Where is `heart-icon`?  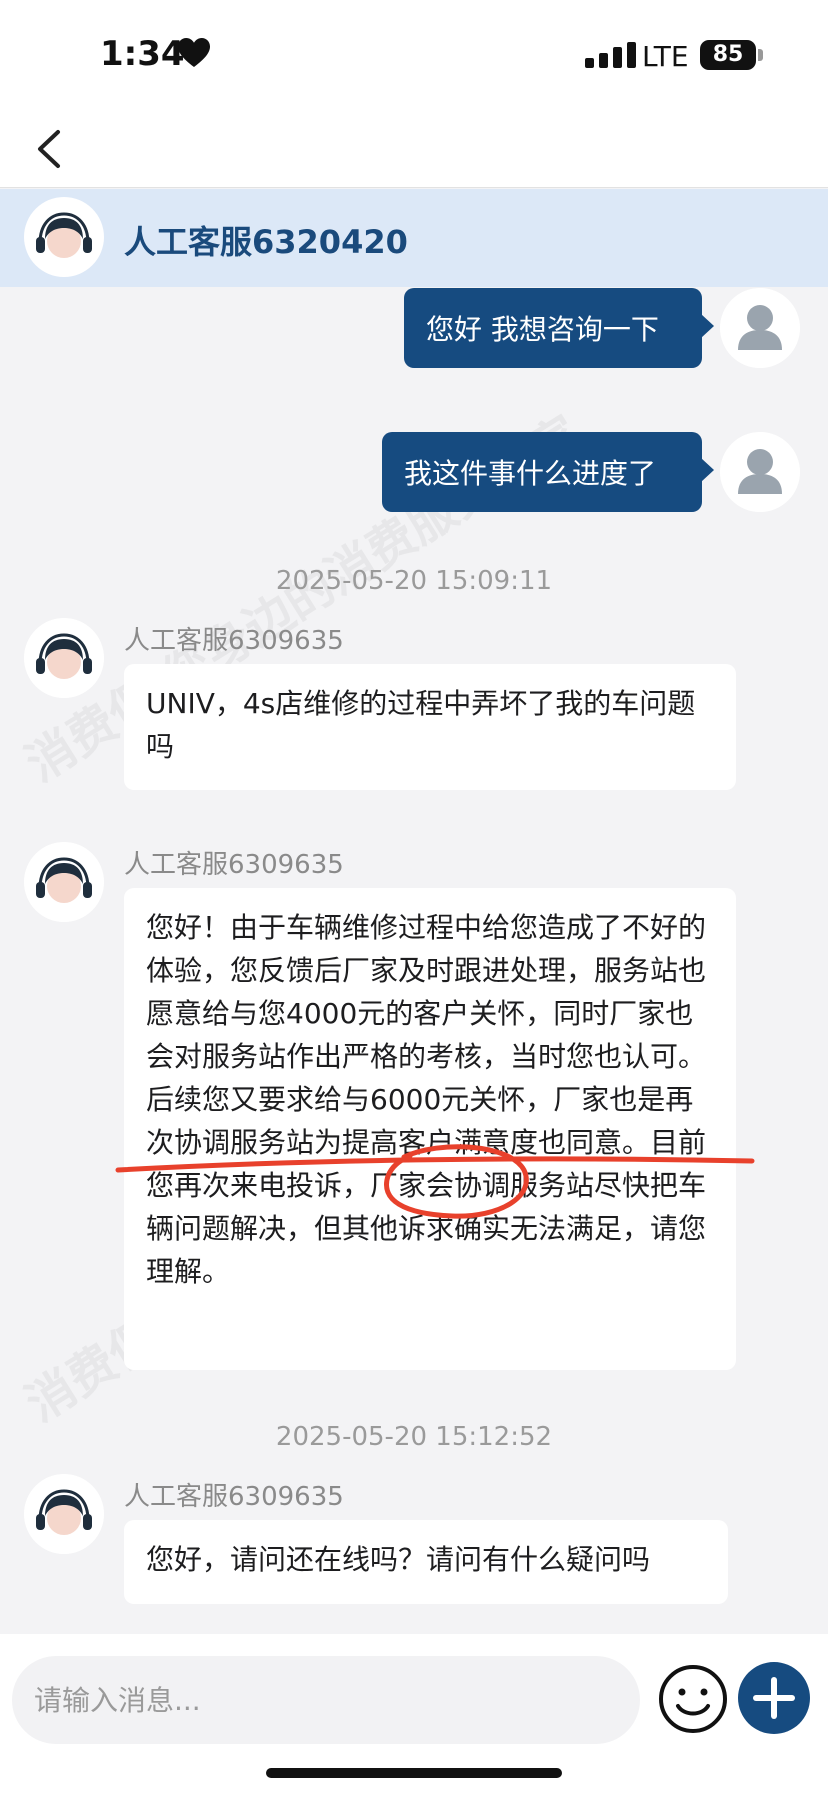 heart-icon is located at coordinates (194, 52).